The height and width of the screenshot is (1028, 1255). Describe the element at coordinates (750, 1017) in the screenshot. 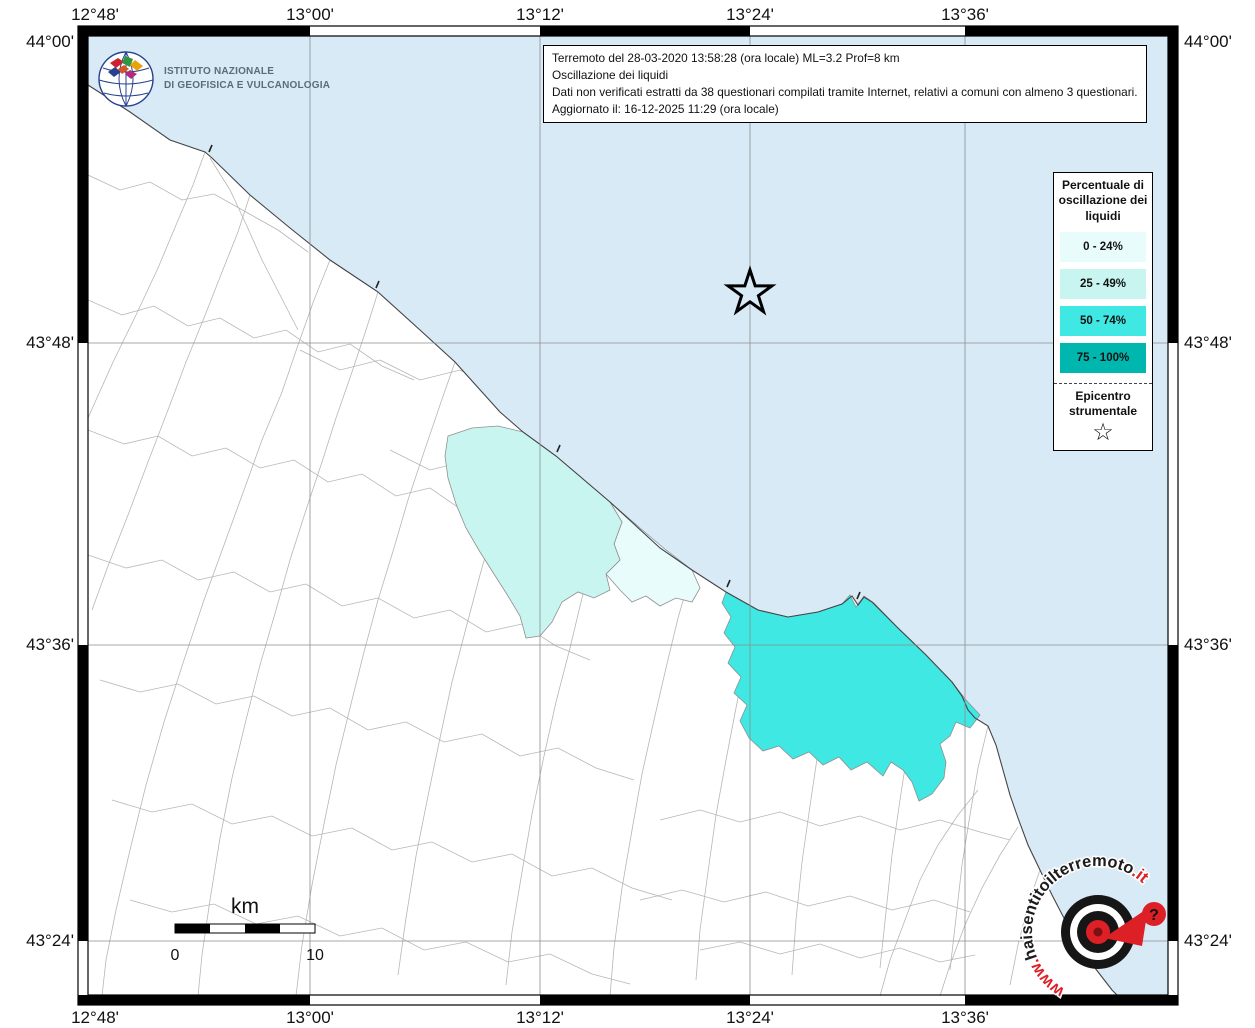

I see `lon-label-bottom: 13°24'` at that location.